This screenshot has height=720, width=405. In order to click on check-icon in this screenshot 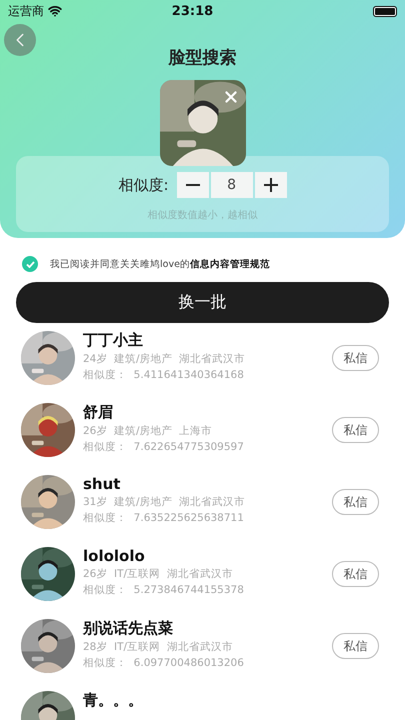, I will do `click(30, 264)`.